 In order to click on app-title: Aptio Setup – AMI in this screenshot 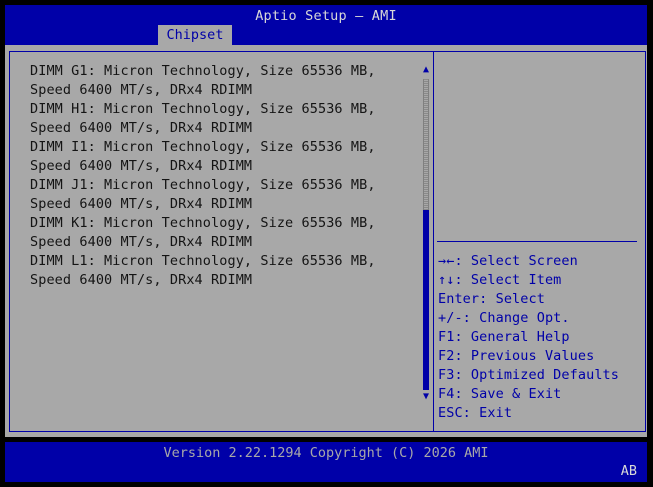, I will do `click(326, 16)`.